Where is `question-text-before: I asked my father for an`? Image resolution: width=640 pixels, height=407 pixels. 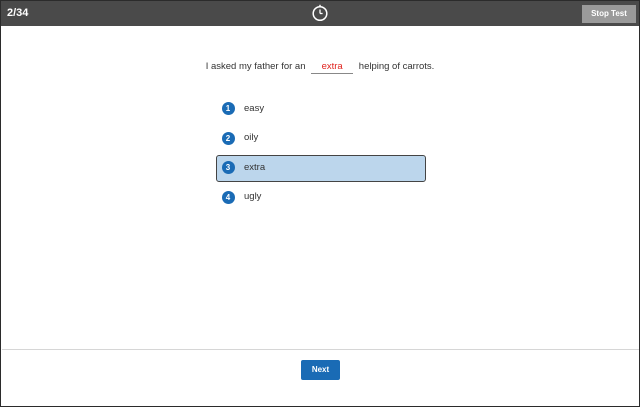
question-text-before: I asked my father for an is located at coordinates (255, 66).